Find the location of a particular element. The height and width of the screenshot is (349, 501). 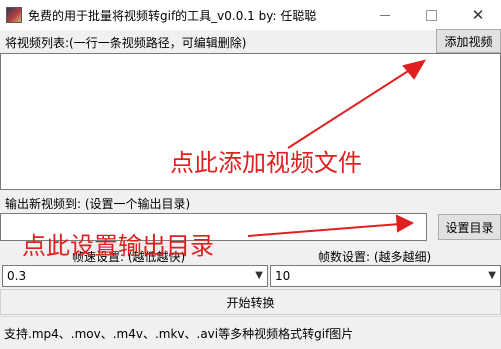

speed-select: 0.3 ▼ is located at coordinates (135, 276).